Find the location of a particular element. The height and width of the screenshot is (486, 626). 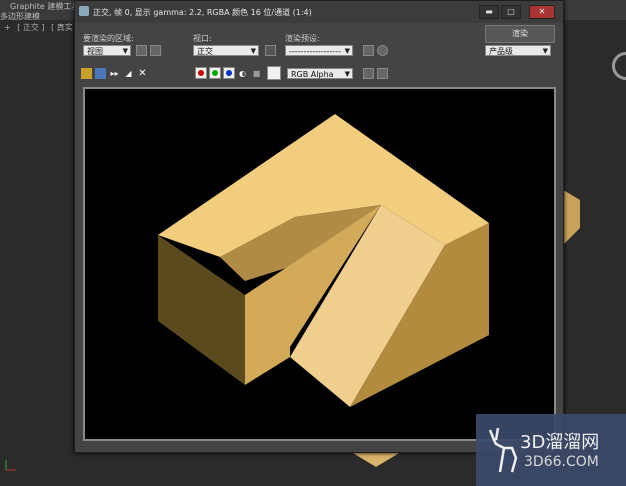

maximize-button: □ is located at coordinates (511, 12).